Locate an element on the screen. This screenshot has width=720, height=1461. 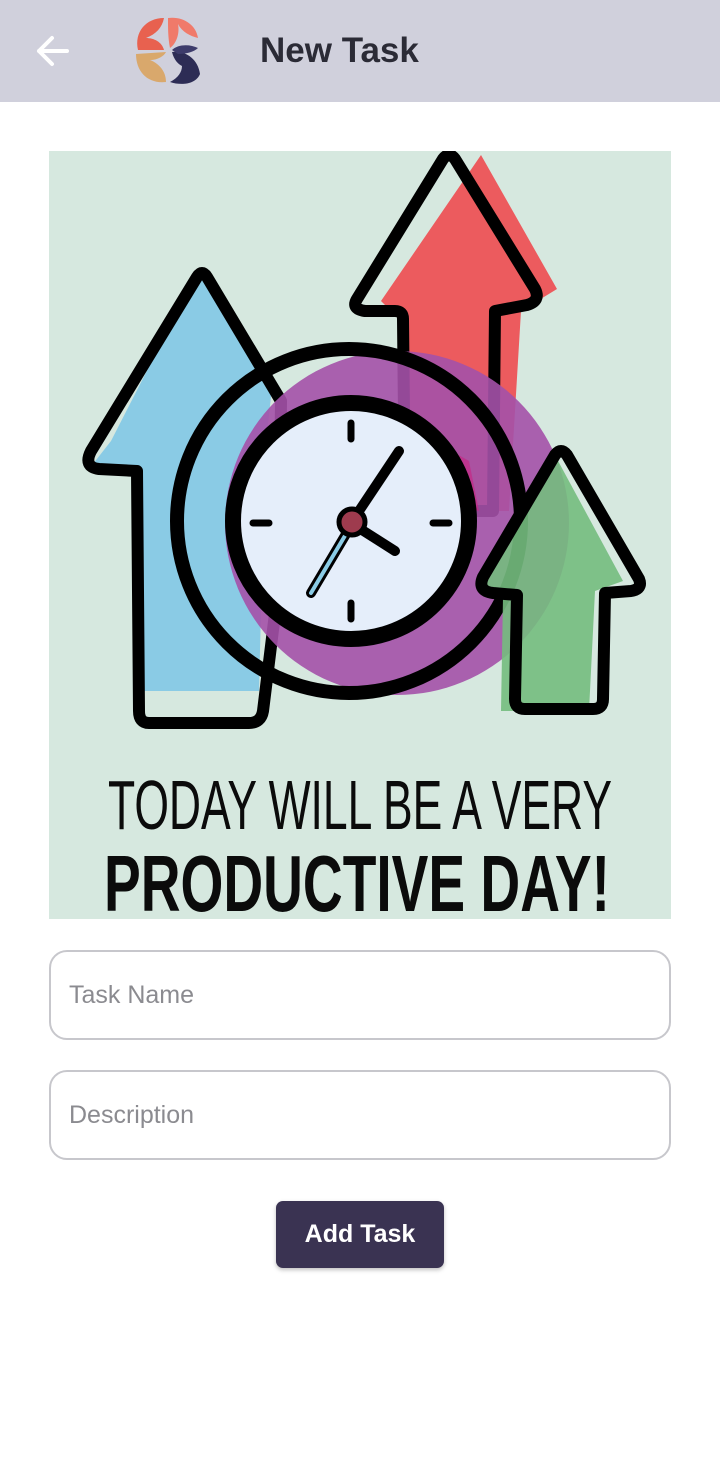
back-button is located at coordinates (52, 51).